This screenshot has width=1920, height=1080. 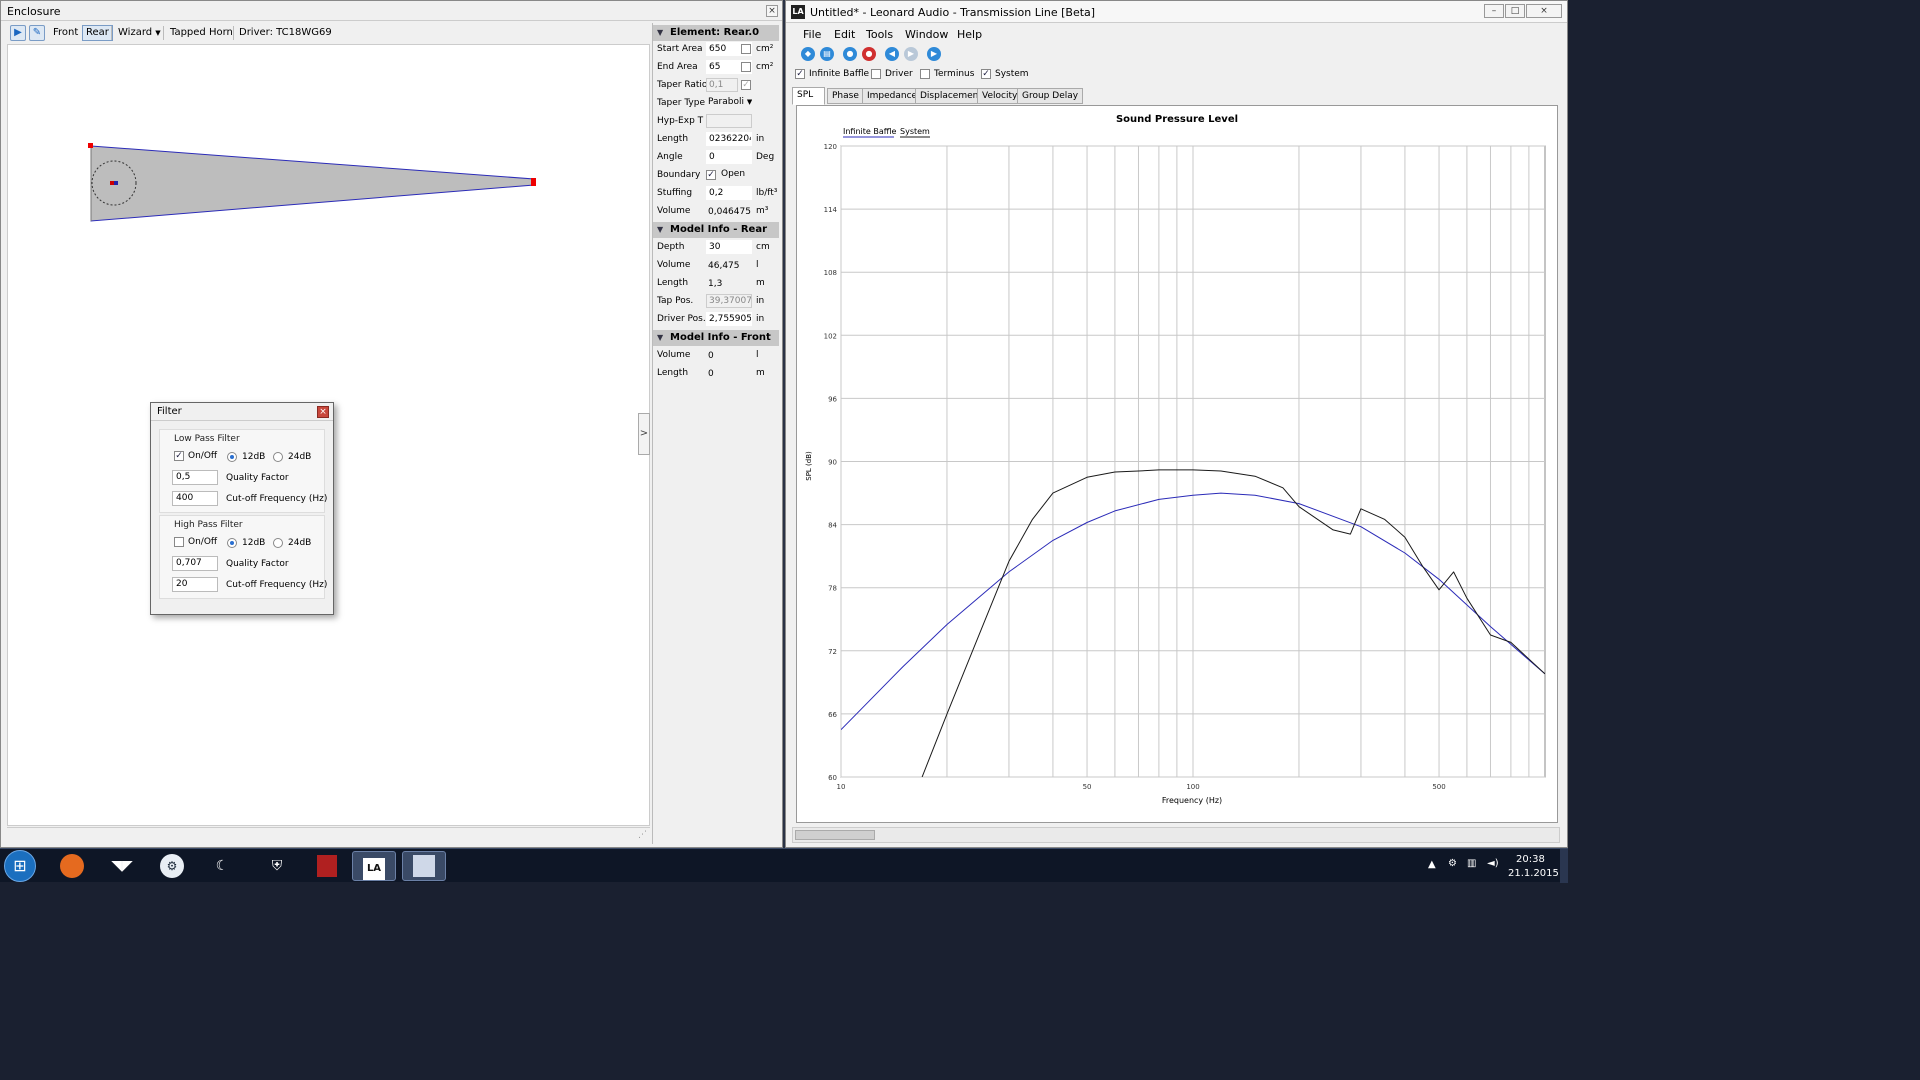 I want to click on tab-impedance: Impedance, so click(x=892, y=96).